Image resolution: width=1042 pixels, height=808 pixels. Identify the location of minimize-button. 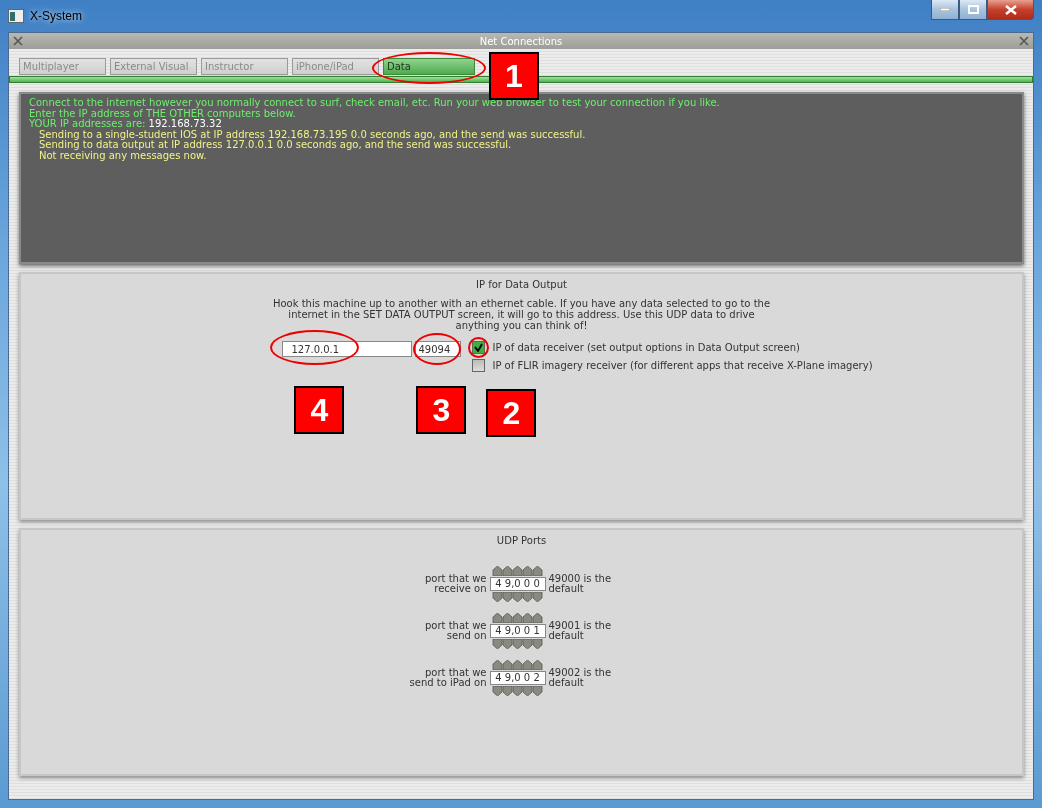
(945, 10).